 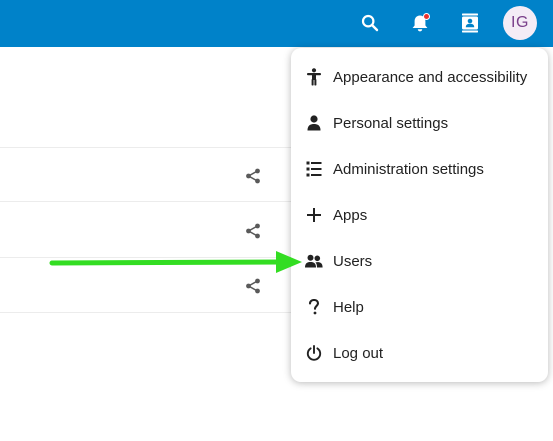 What do you see at coordinates (419, 353) in the screenshot?
I see `menu-item-log-out: Log out` at bounding box center [419, 353].